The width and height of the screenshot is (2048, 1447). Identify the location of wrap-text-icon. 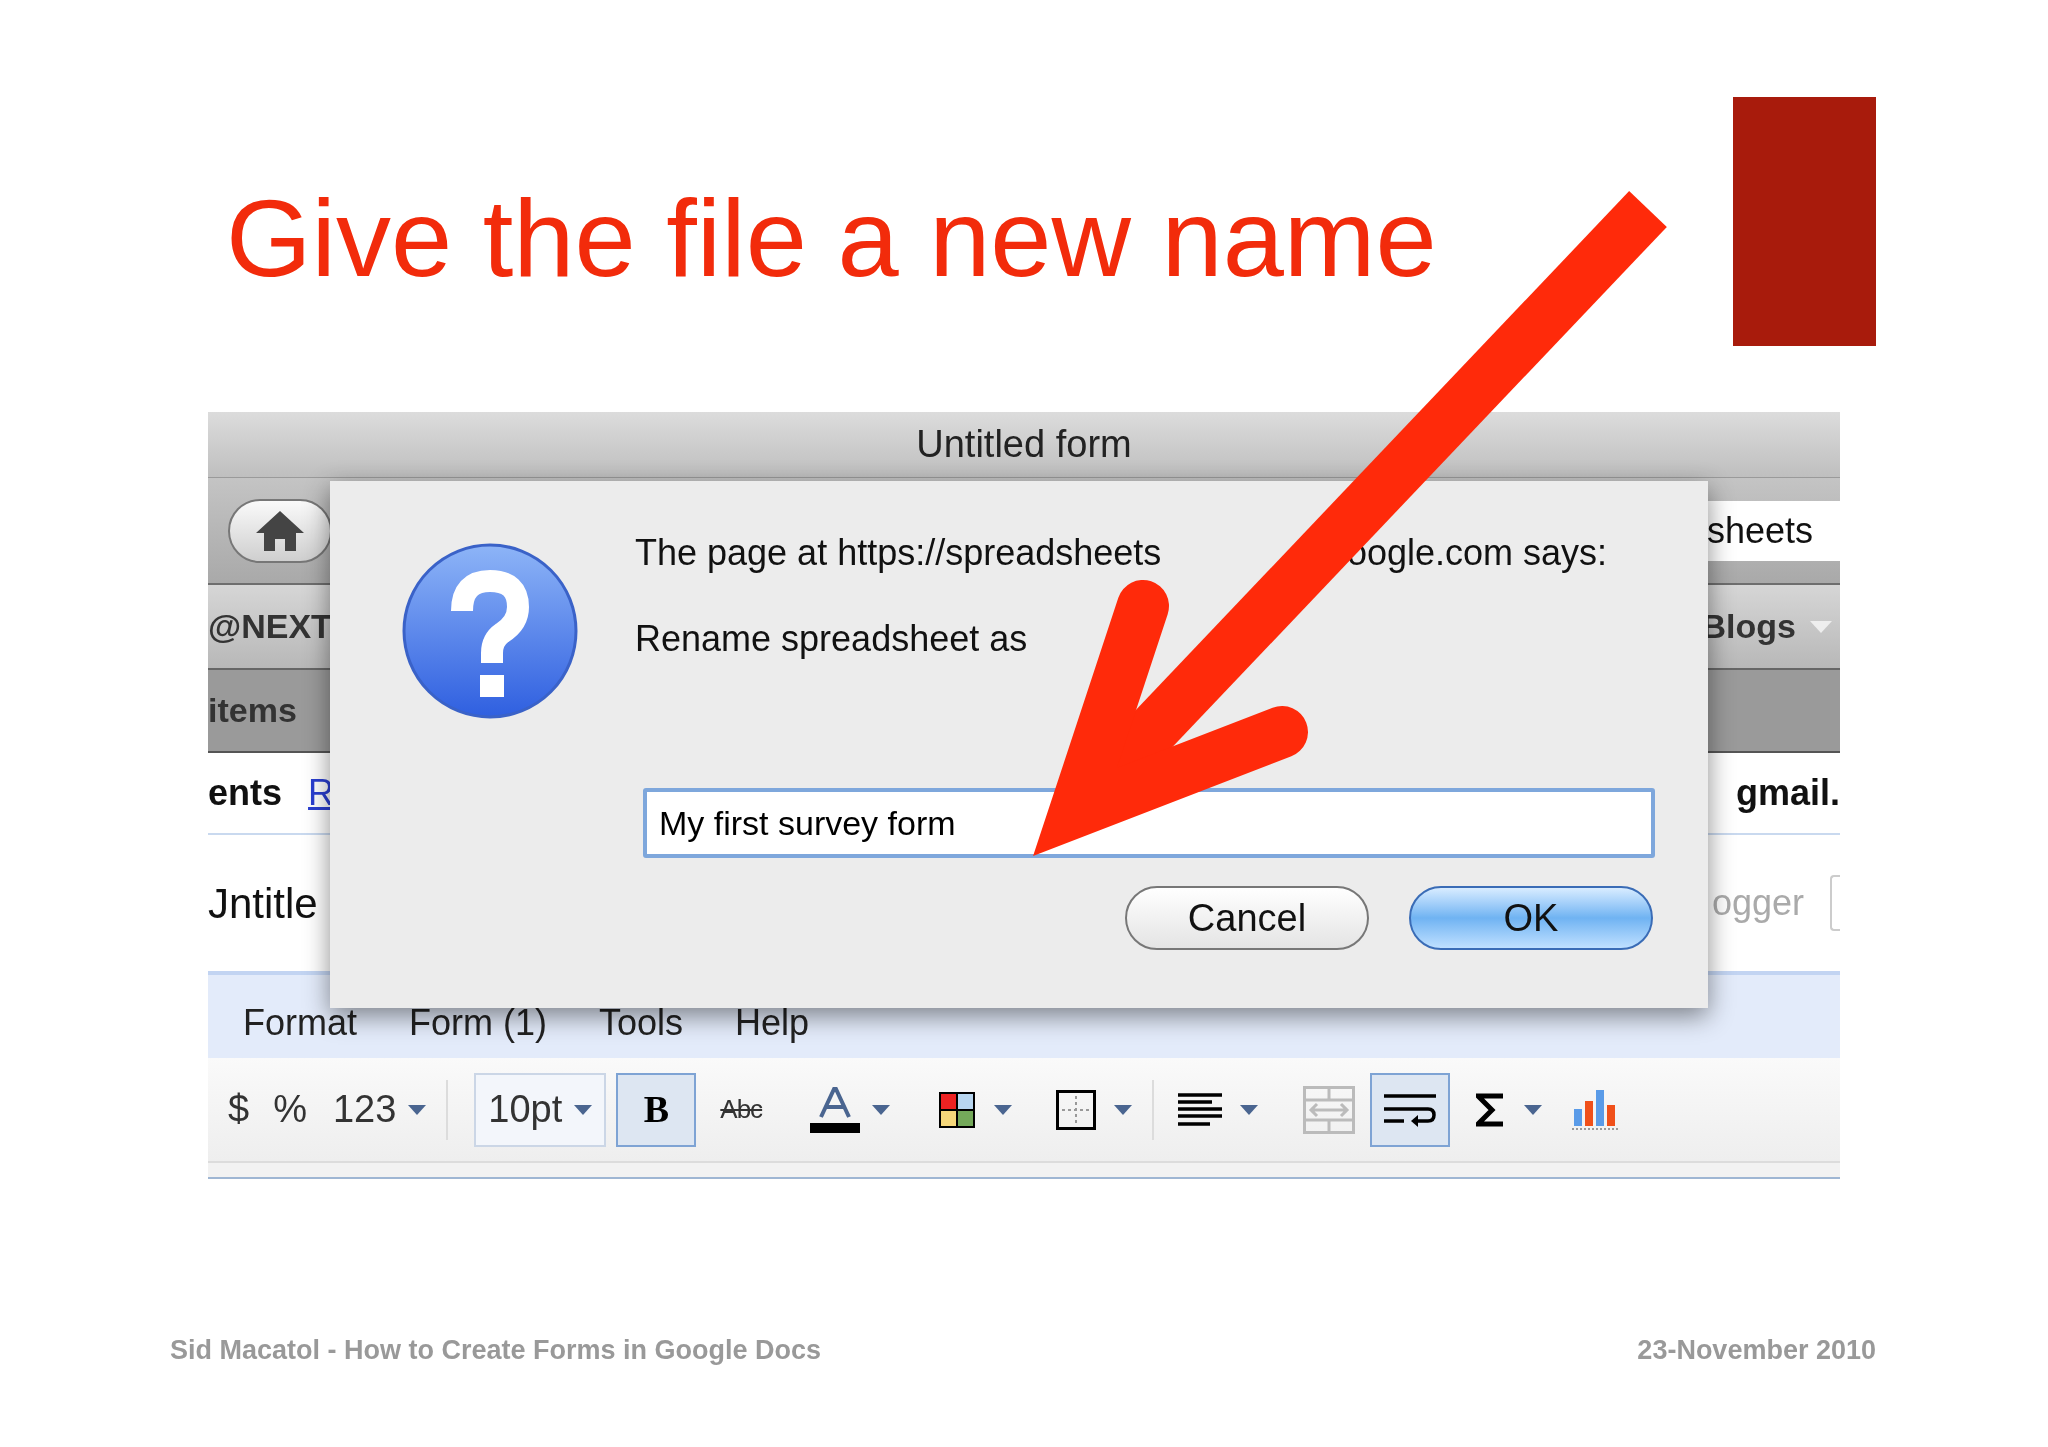
(1410, 1109).